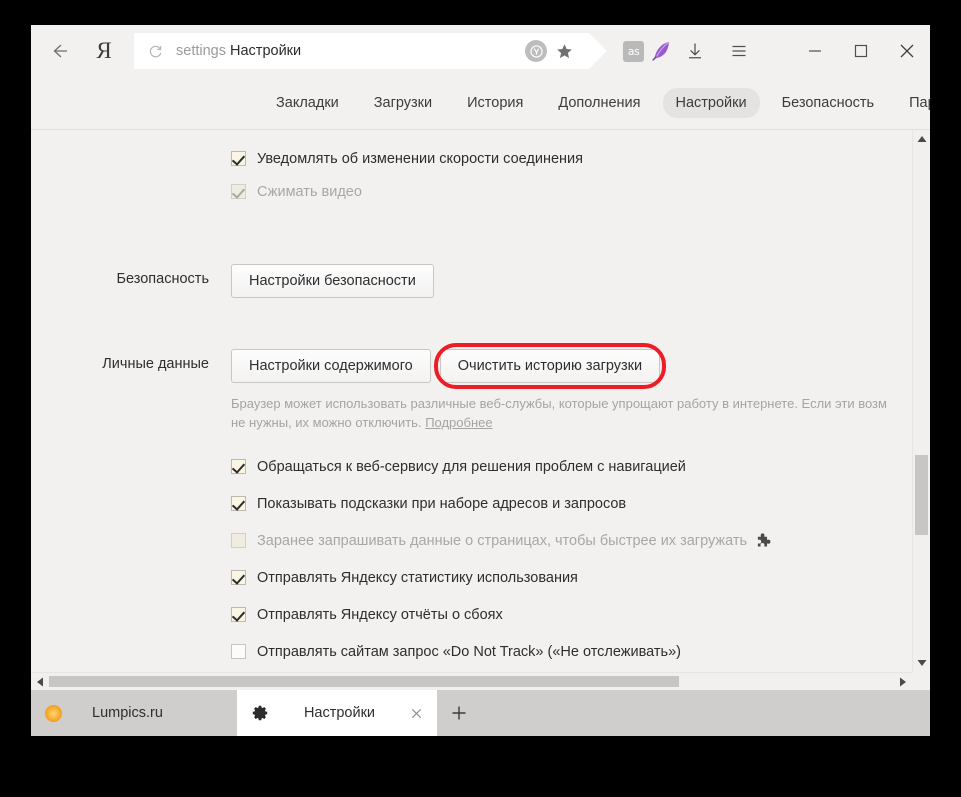  Describe the element at coordinates (309, 191) in the screenshot. I see `checkbox-label: Сжимать видео` at that location.